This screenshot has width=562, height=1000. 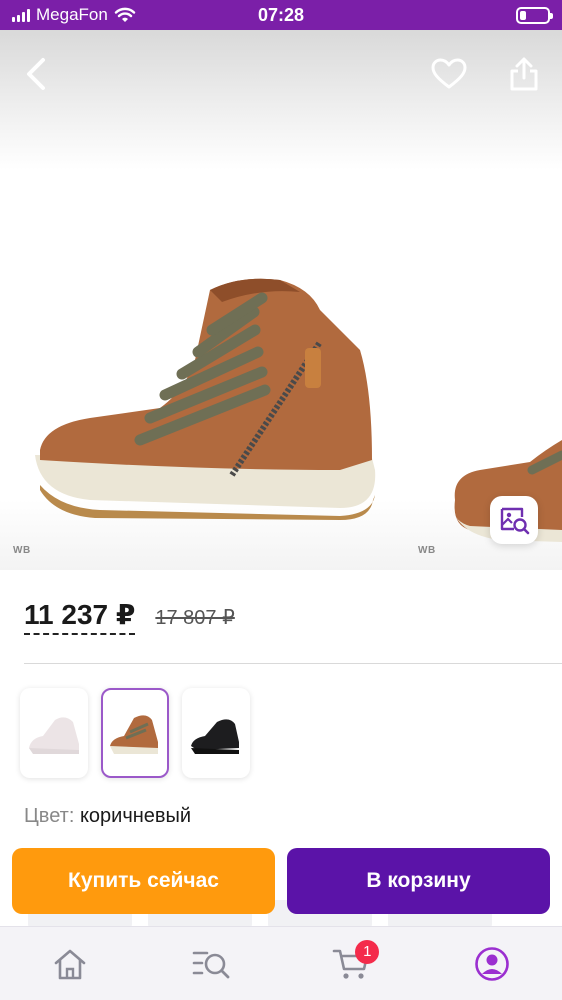 What do you see at coordinates (293, 663) in the screenshot?
I see `divider` at bounding box center [293, 663].